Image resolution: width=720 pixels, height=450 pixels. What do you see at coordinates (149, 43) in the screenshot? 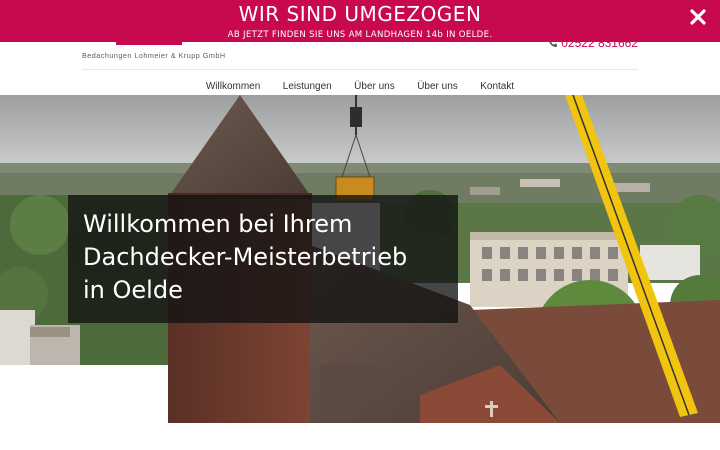
I see `logo-accent` at bounding box center [149, 43].